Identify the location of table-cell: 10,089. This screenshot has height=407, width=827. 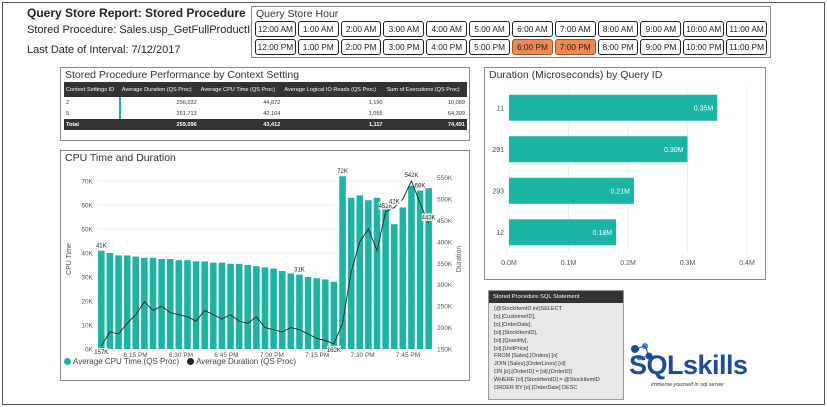
(456, 102).